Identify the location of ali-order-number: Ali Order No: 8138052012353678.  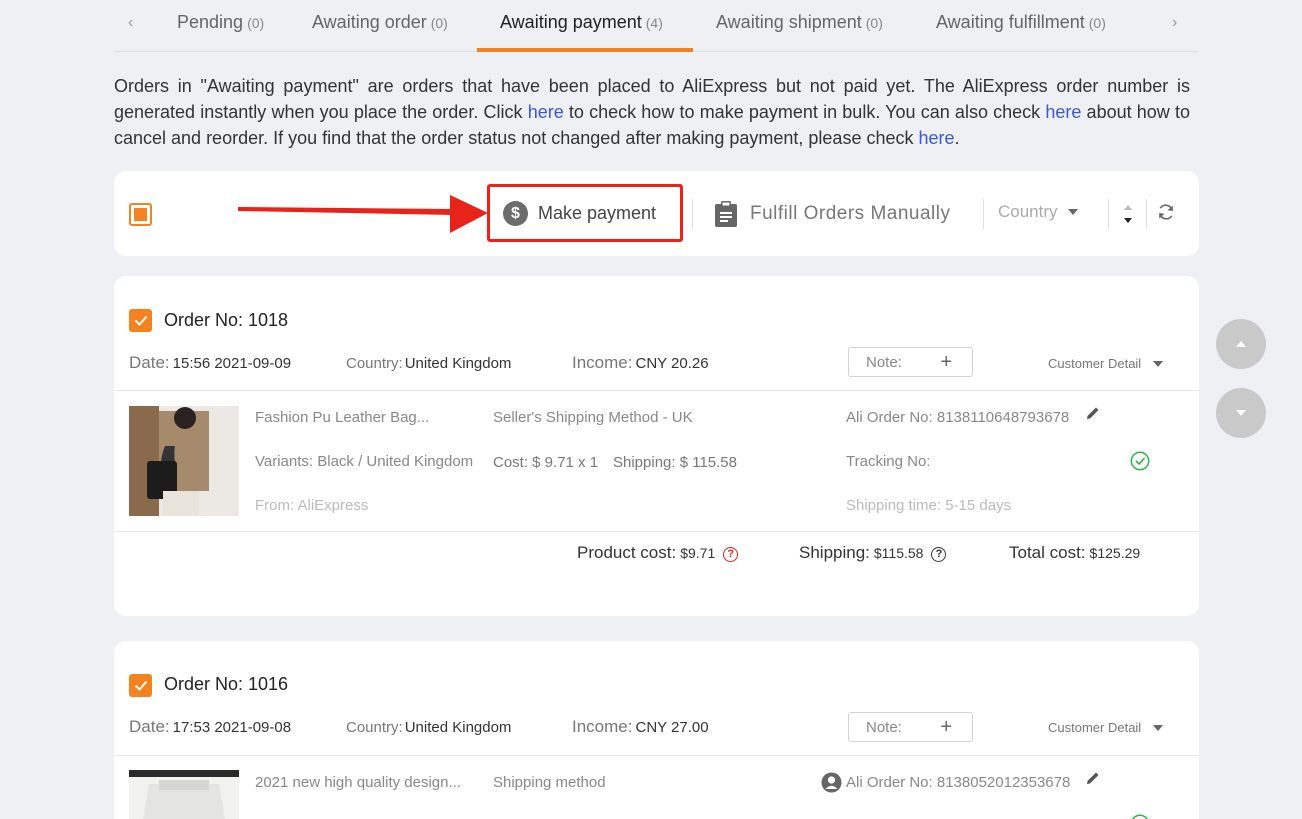
(958, 782).